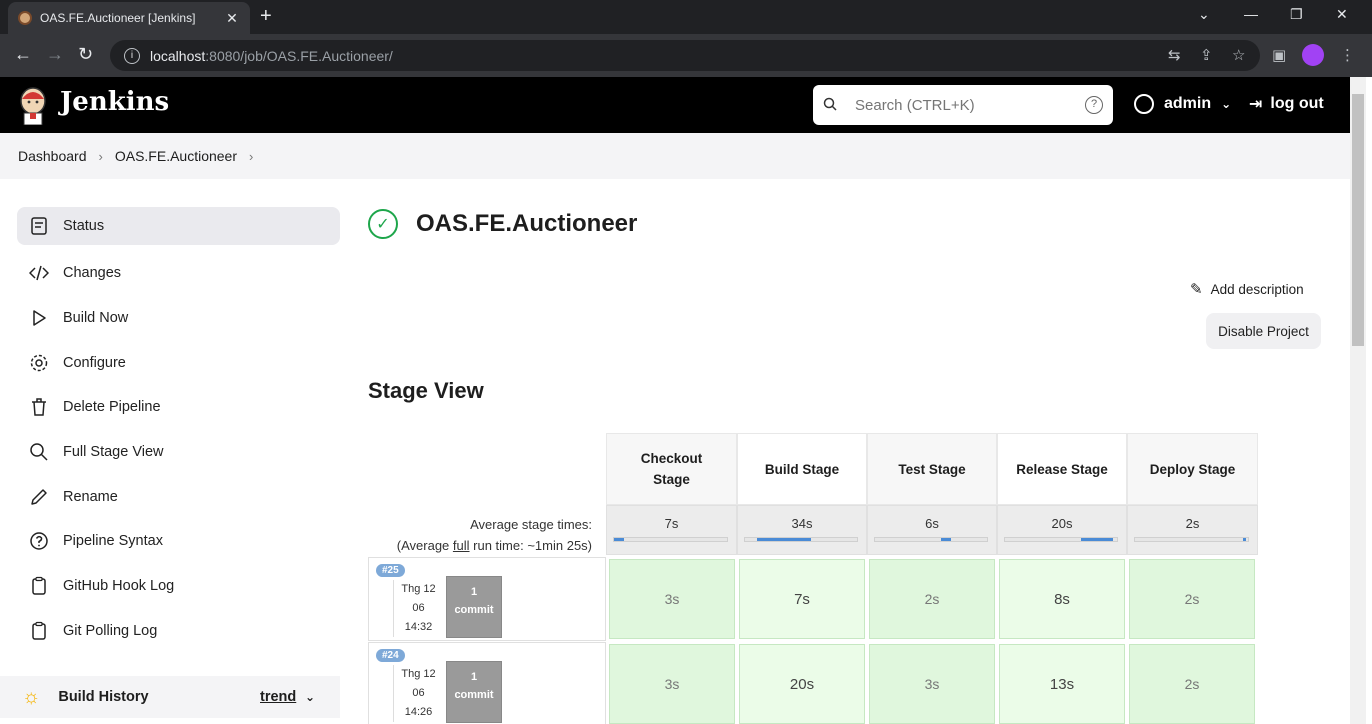 The height and width of the screenshot is (724, 1372). What do you see at coordinates (85, 54) in the screenshot?
I see `reload-icon: ↻` at bounding box center [85, 54].